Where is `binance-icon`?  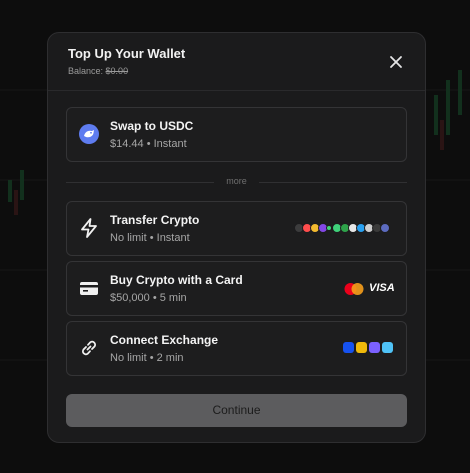 binance-icon is located at coordinates (361, 347).